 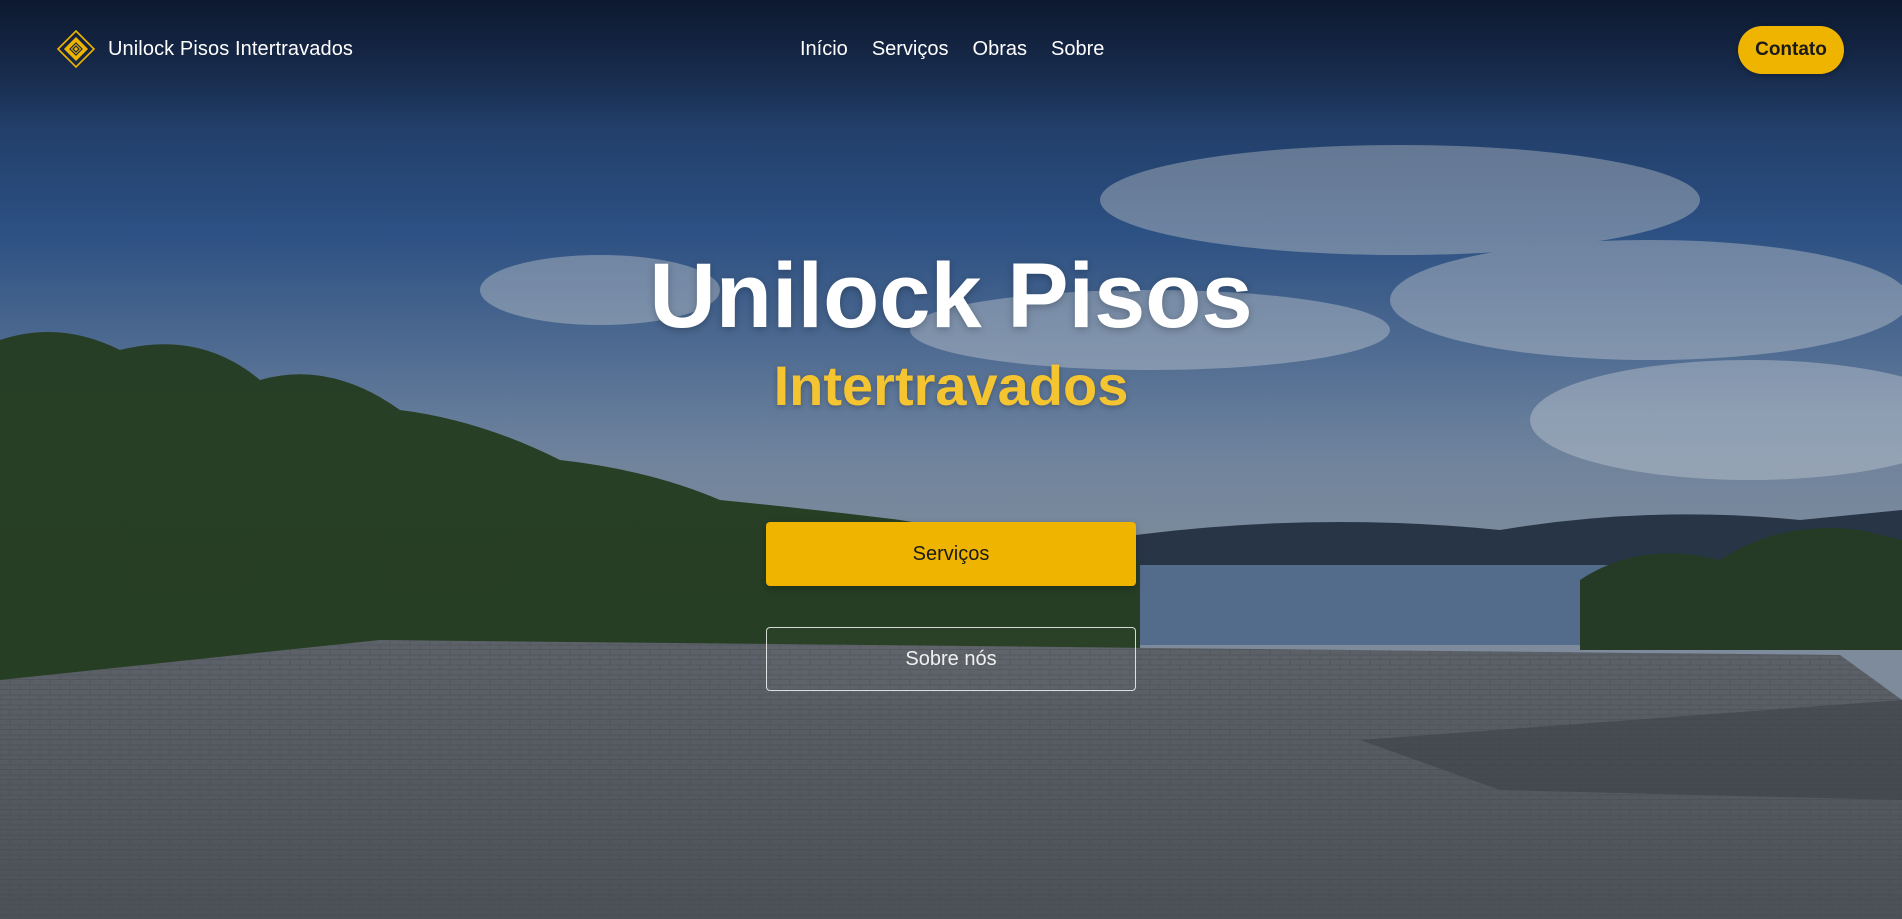 I want to click on nav-link-servicos: Serviços, so click(x=910, y=49).